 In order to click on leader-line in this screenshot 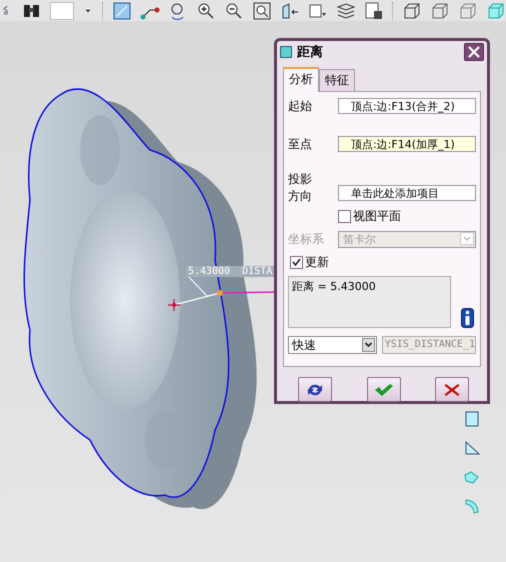, I will do `click(198, 287)`.